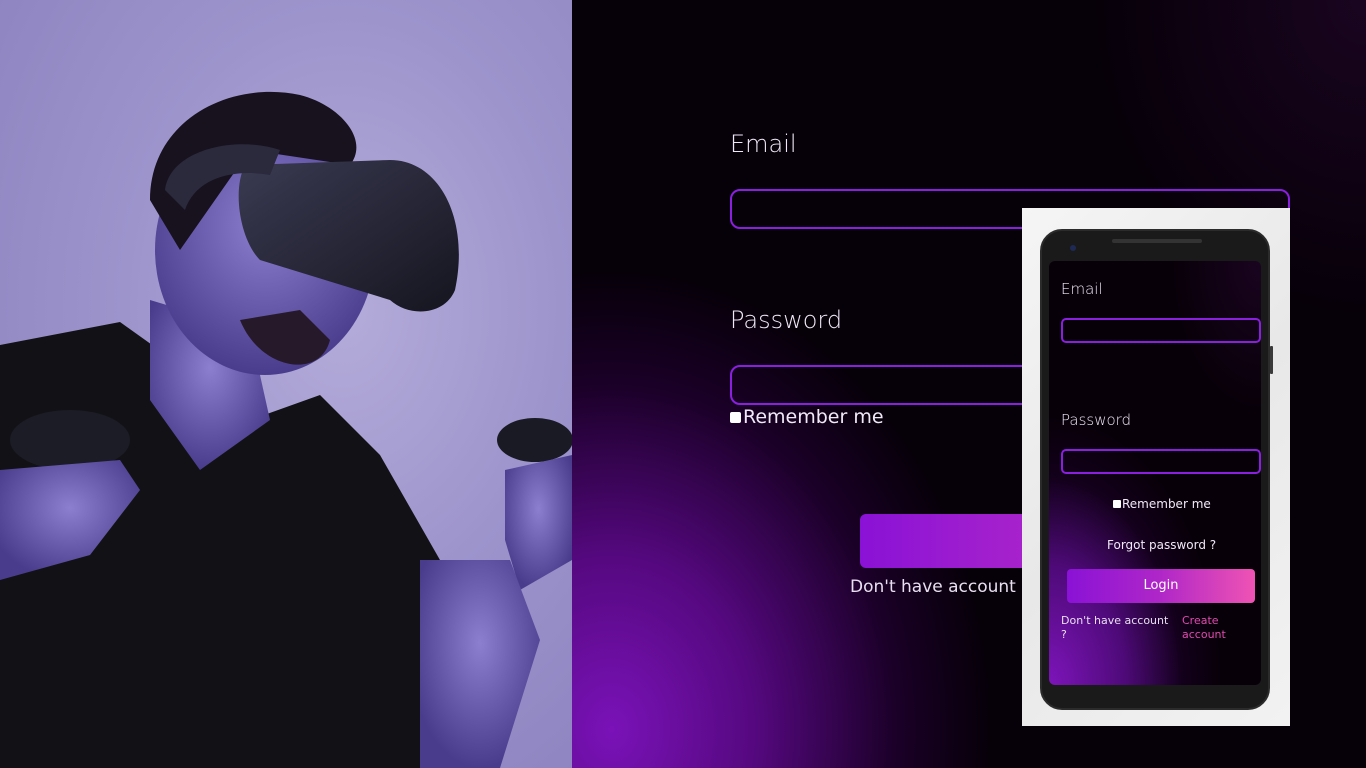 This screenshot has height=768, width=1366. I want to click on remember-me: Remember me, so click(807, 417).